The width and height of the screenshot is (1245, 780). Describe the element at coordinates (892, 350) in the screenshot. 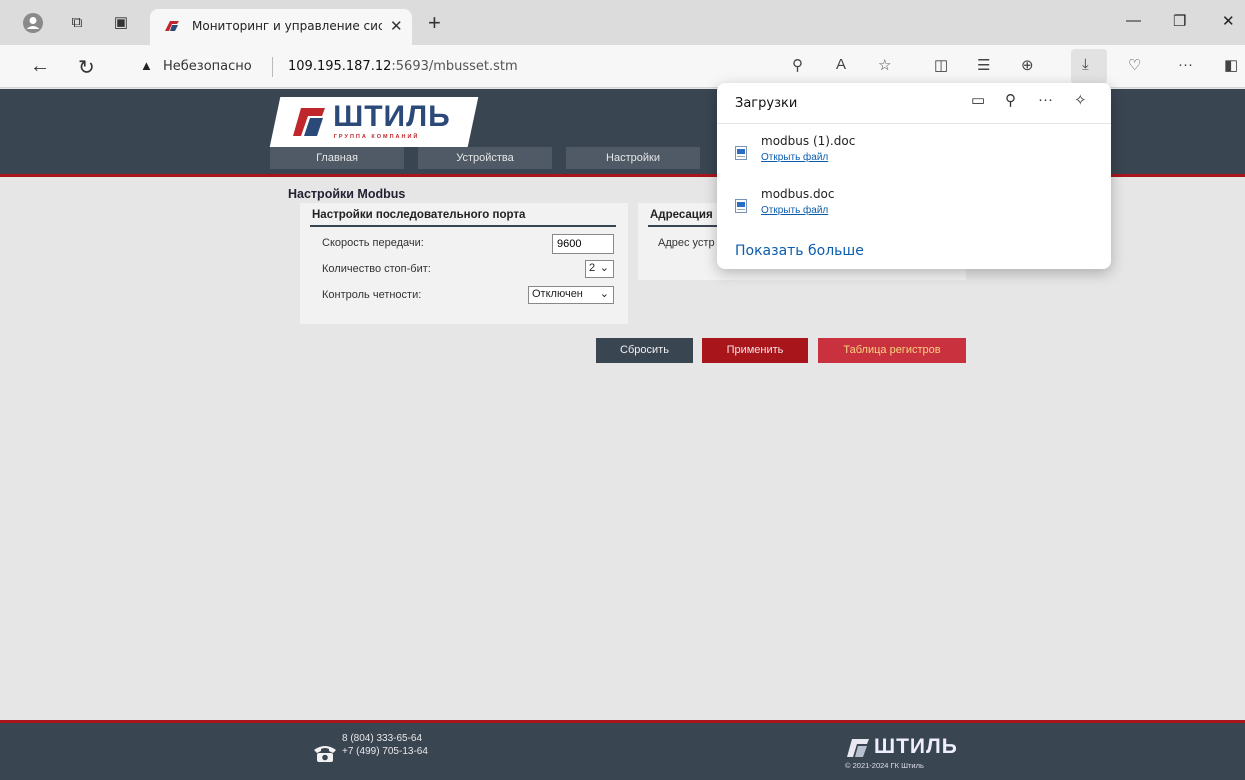

I see `register-table-button: Таблица регистров` at that location.